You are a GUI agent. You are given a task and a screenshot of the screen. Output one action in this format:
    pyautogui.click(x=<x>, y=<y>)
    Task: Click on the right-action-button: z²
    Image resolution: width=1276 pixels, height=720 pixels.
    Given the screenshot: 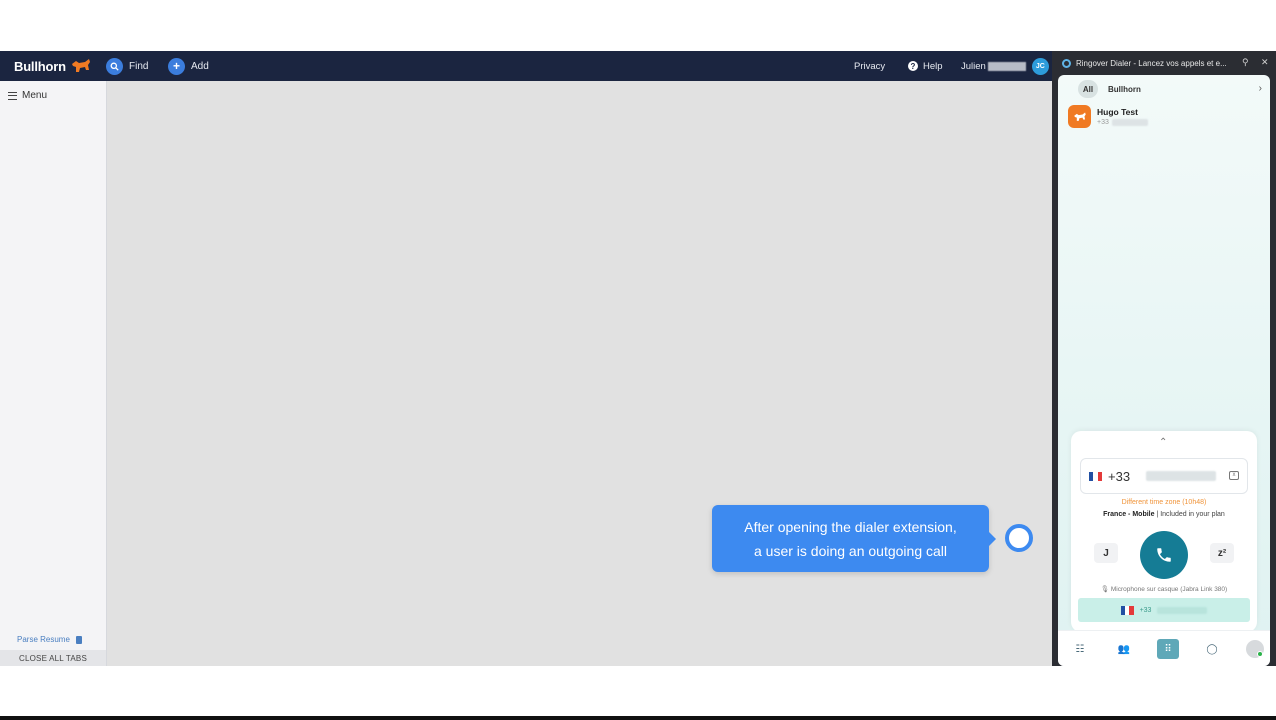 What is the action you would take?
    pyautogui.click(x=1222, y=553)
    